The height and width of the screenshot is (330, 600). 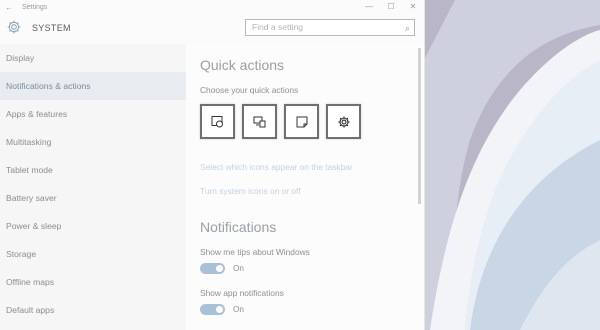 I want to click on sidebar-item-power-sleep: Power & sleep, so click(x=93, y=226).